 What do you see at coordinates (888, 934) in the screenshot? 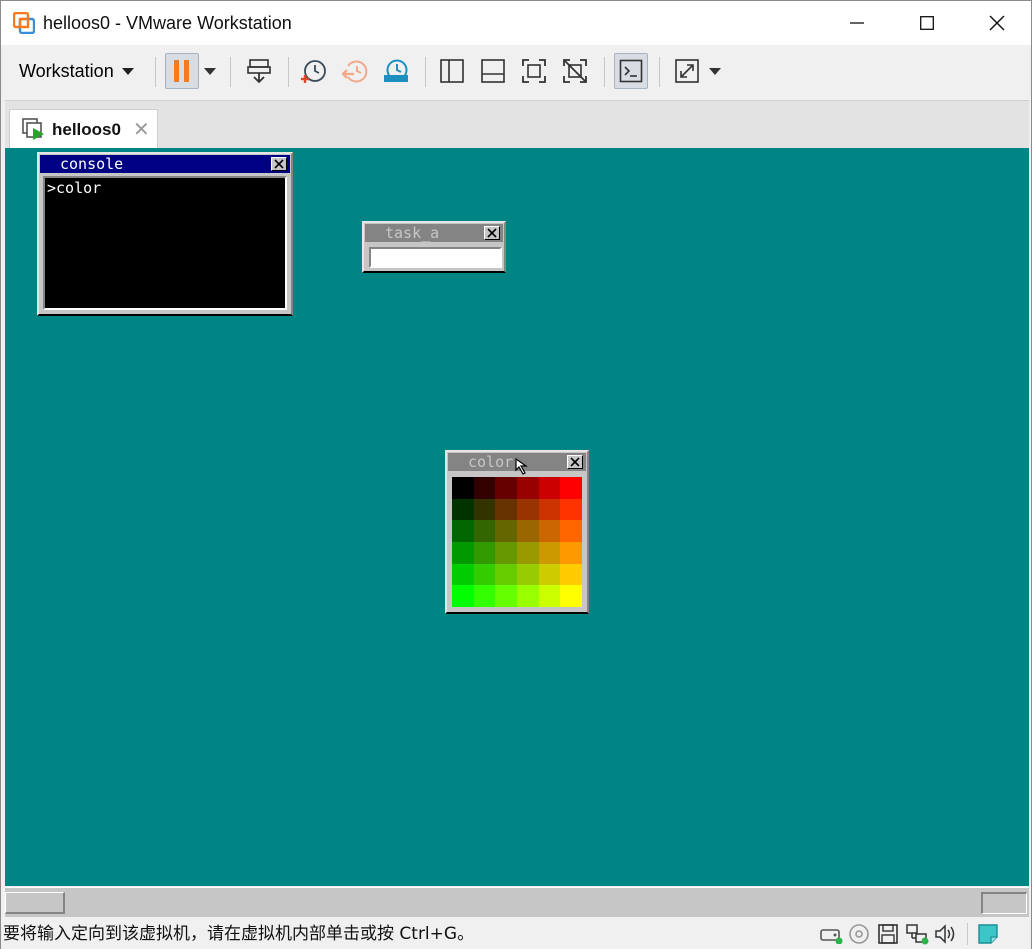
I see `floppy-icon` at bounding box center [888, 934].